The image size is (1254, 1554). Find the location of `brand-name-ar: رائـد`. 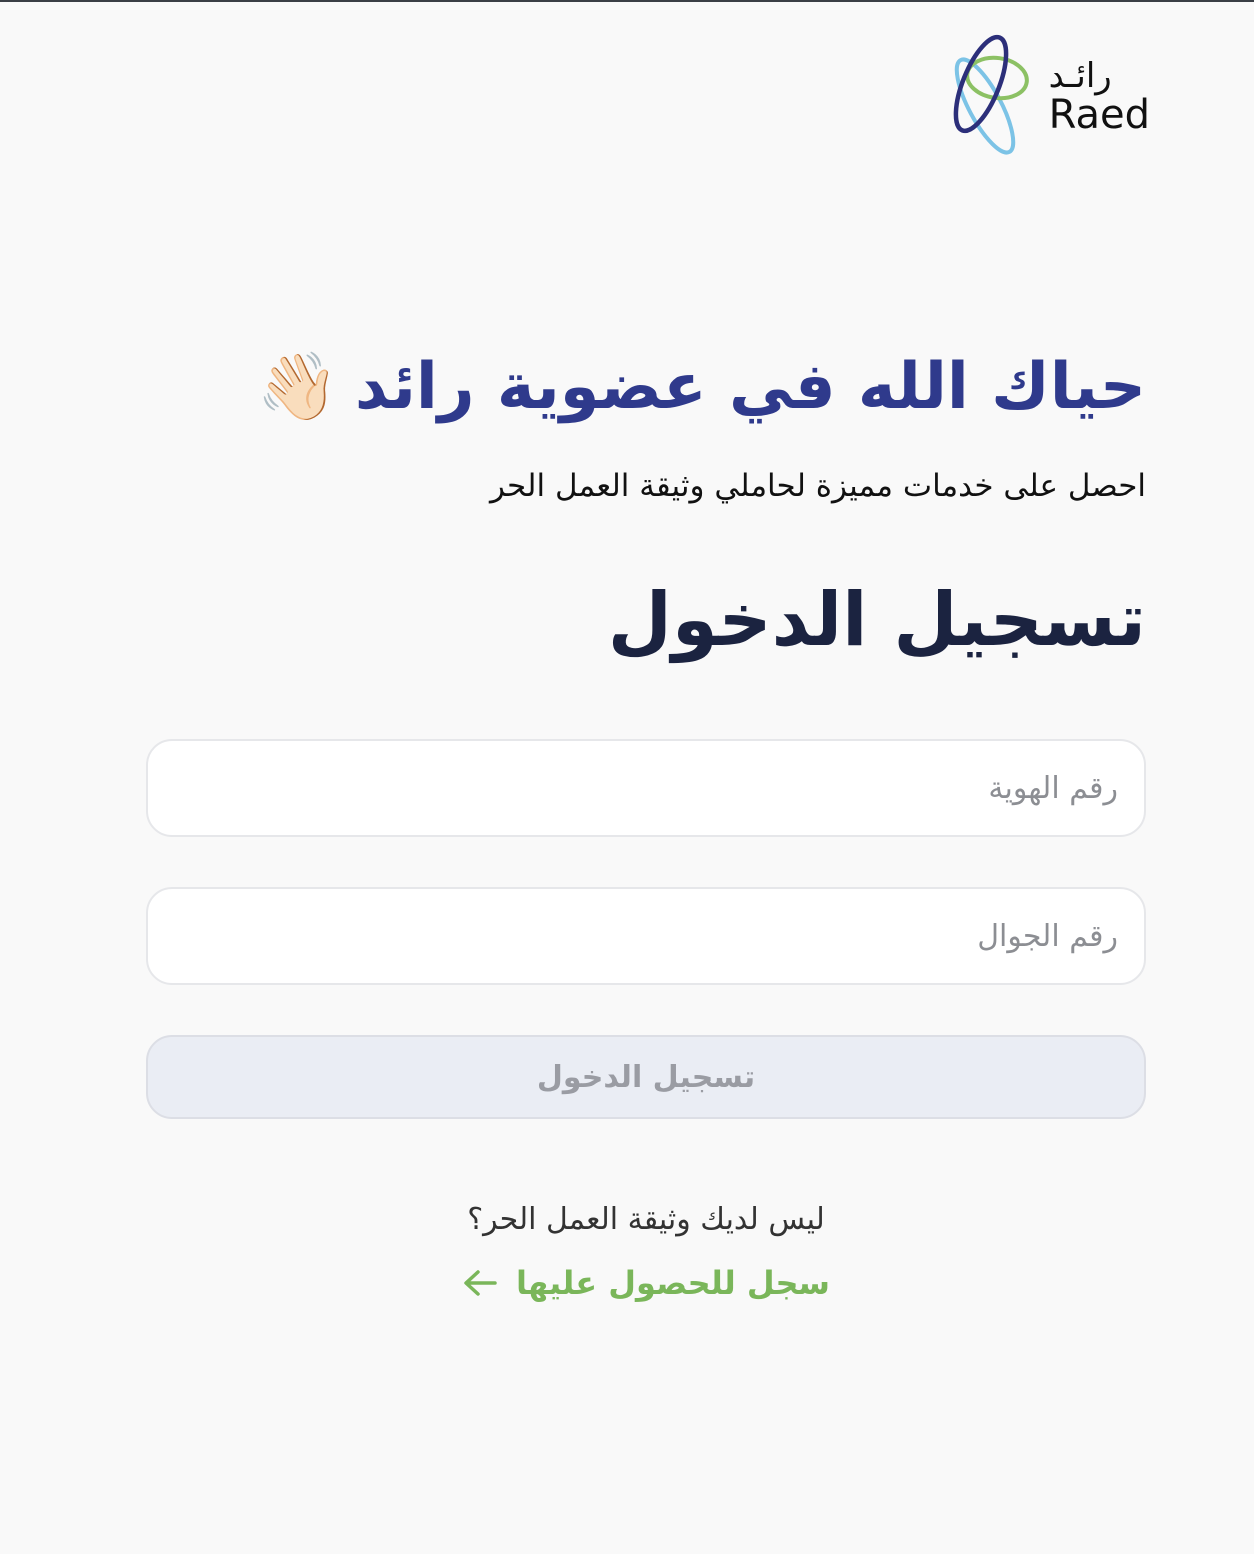

brand-name-ar: رائـد is located at coordinates (1080, 76).